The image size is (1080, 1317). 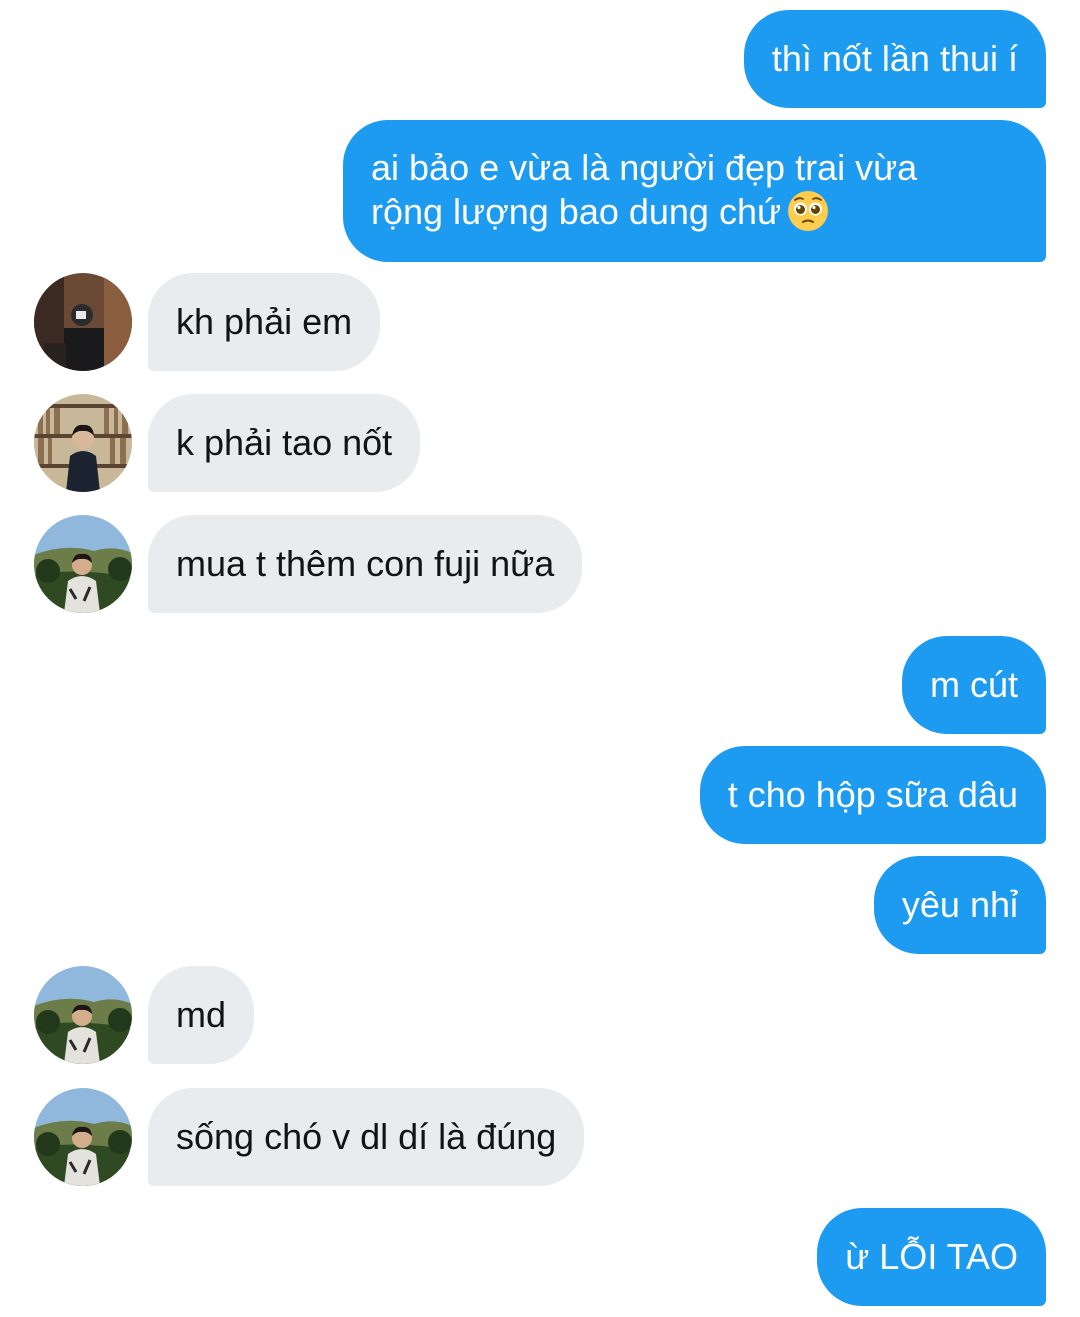 I want to click on message-bubble-outgoing: t cho hộp sữa dâu, so click(x=872, y=795).